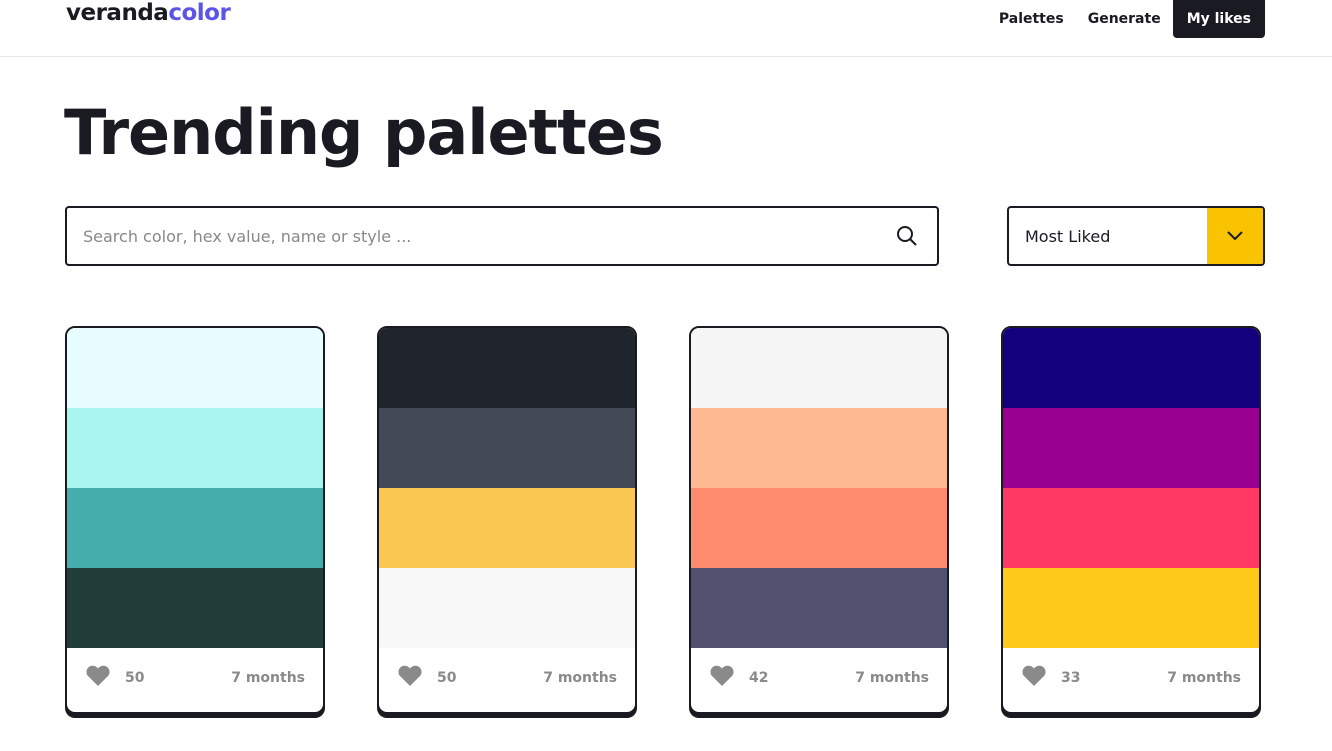 Image resolution: width=1332 pixels, height=751 pixels. I want to click on search-box, so click(502, 236).